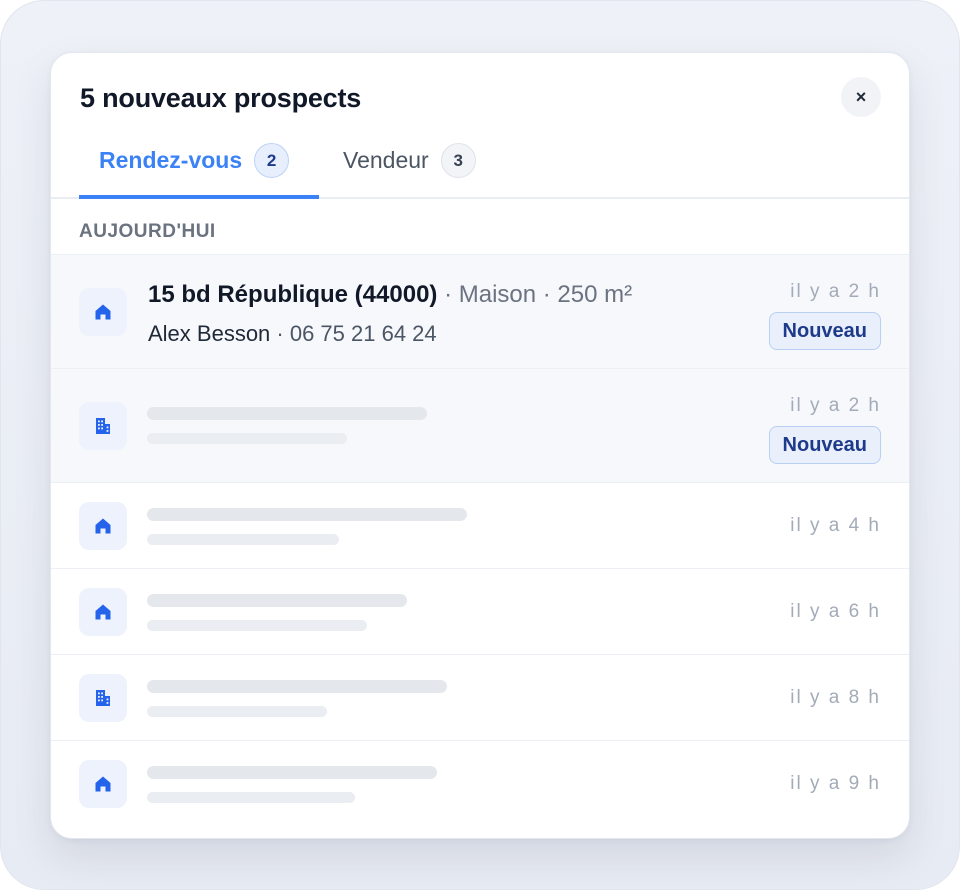  Describe the element at coordinates (386, 160) in the screenshot. I see `tab-label: Vendeur` at that location.